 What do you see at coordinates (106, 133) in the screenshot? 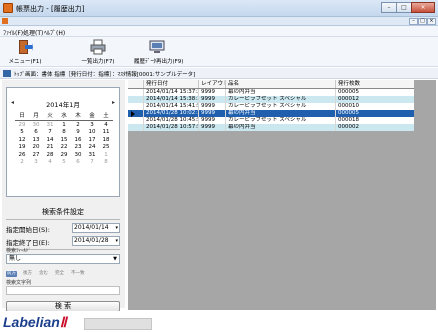
I see `calendar-day: 11` at bounding box center [106, 133].